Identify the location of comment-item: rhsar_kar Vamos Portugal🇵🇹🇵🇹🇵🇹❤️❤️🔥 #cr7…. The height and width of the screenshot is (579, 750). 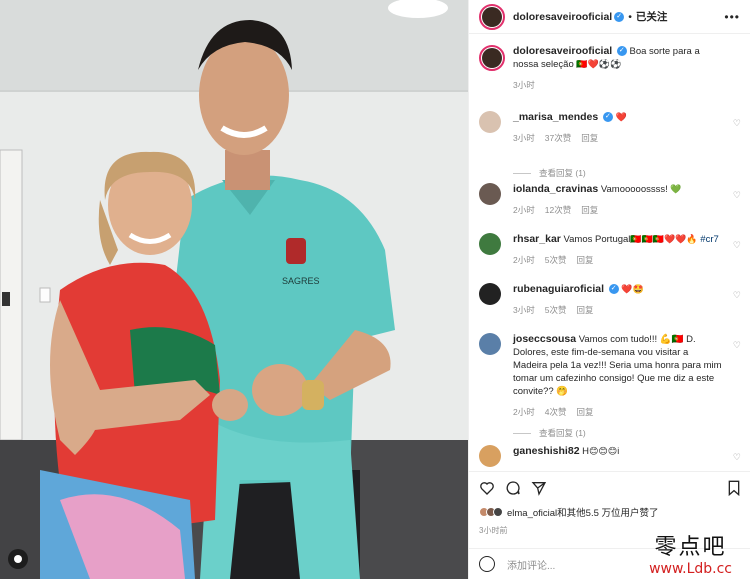
(612, 250).